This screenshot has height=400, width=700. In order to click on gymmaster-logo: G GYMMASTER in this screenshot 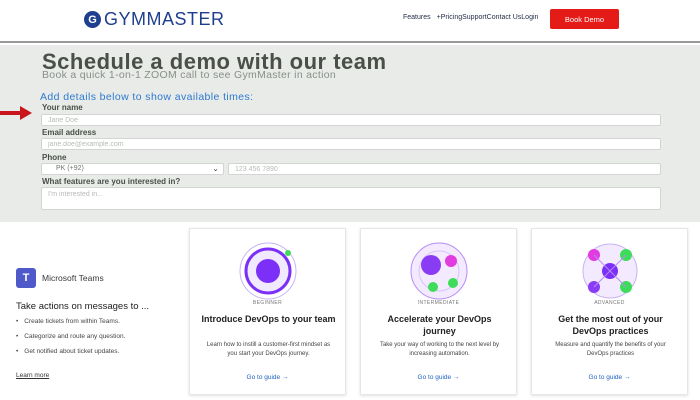, I will do `click(154, 19)`.